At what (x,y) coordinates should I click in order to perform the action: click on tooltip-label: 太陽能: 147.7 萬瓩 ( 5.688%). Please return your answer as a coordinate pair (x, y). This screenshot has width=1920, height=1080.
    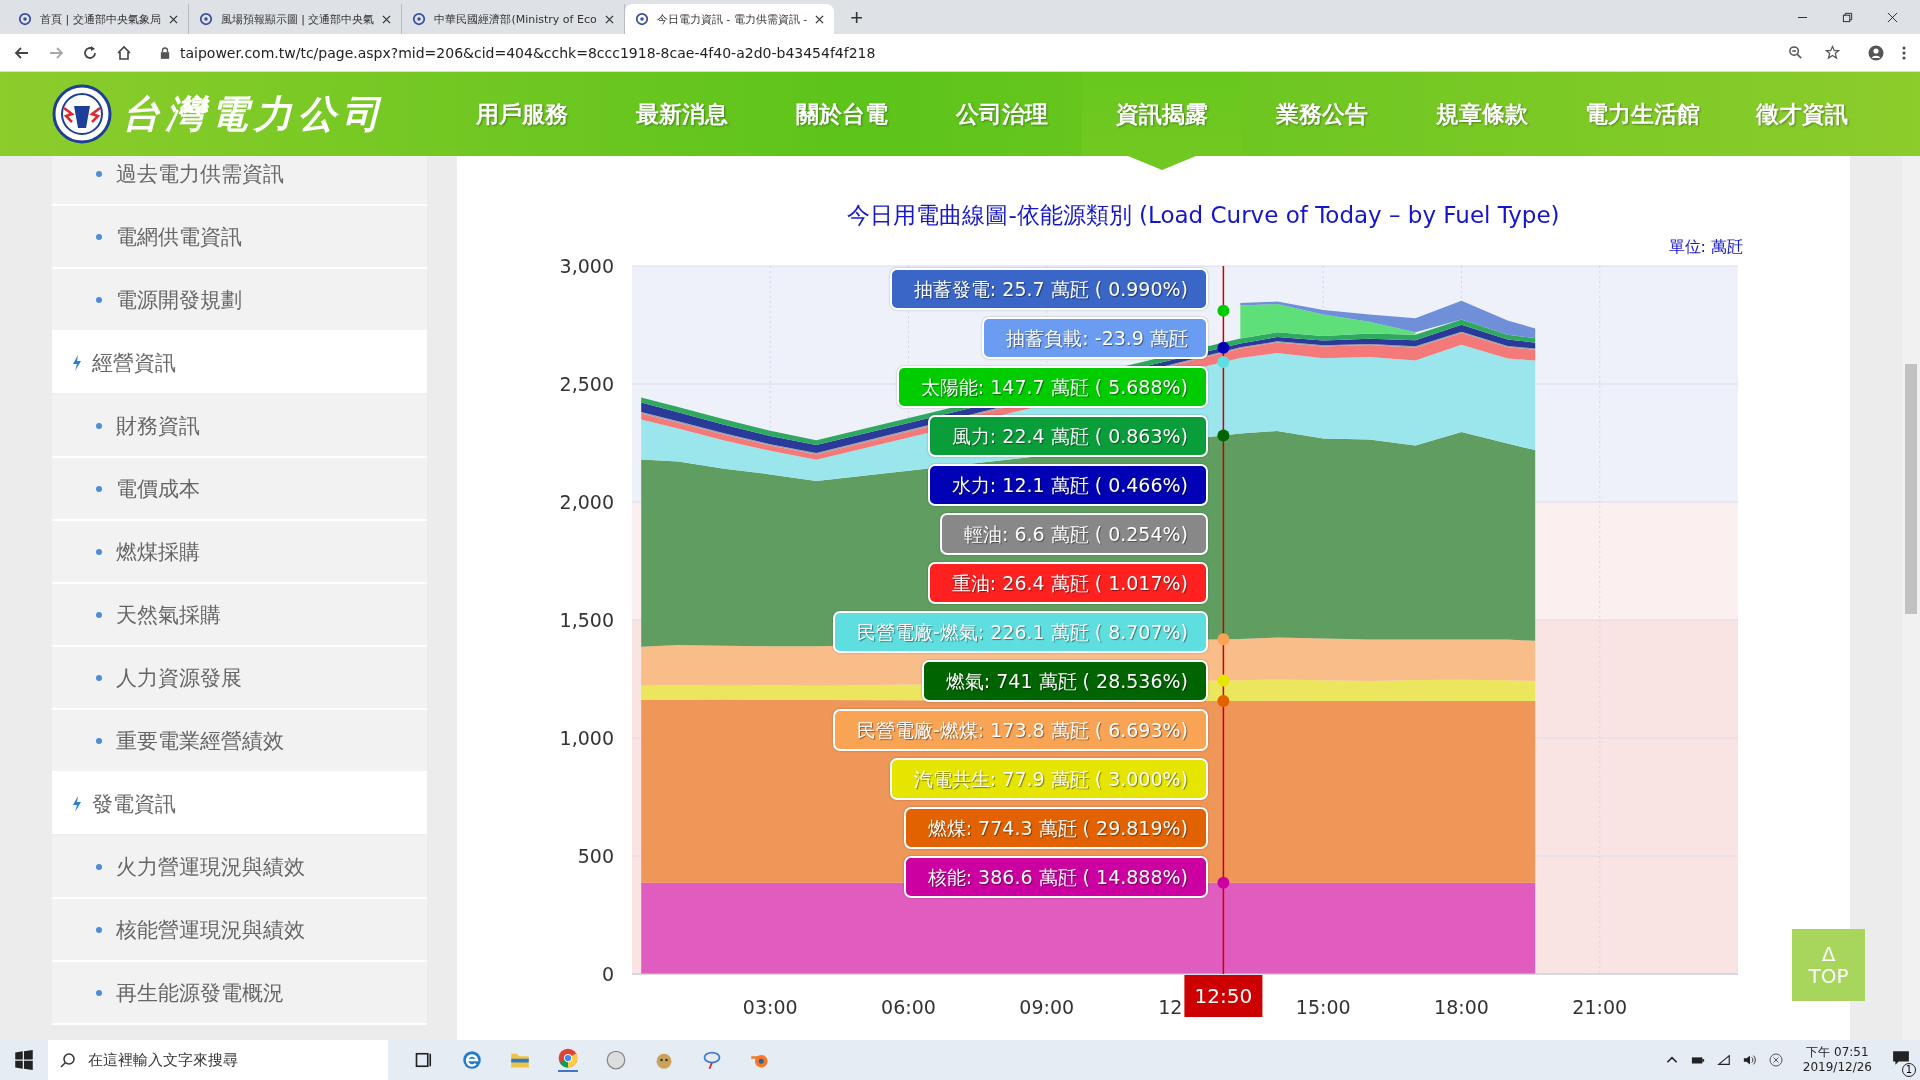
    Looking at the image, I should click on (1052, 387).